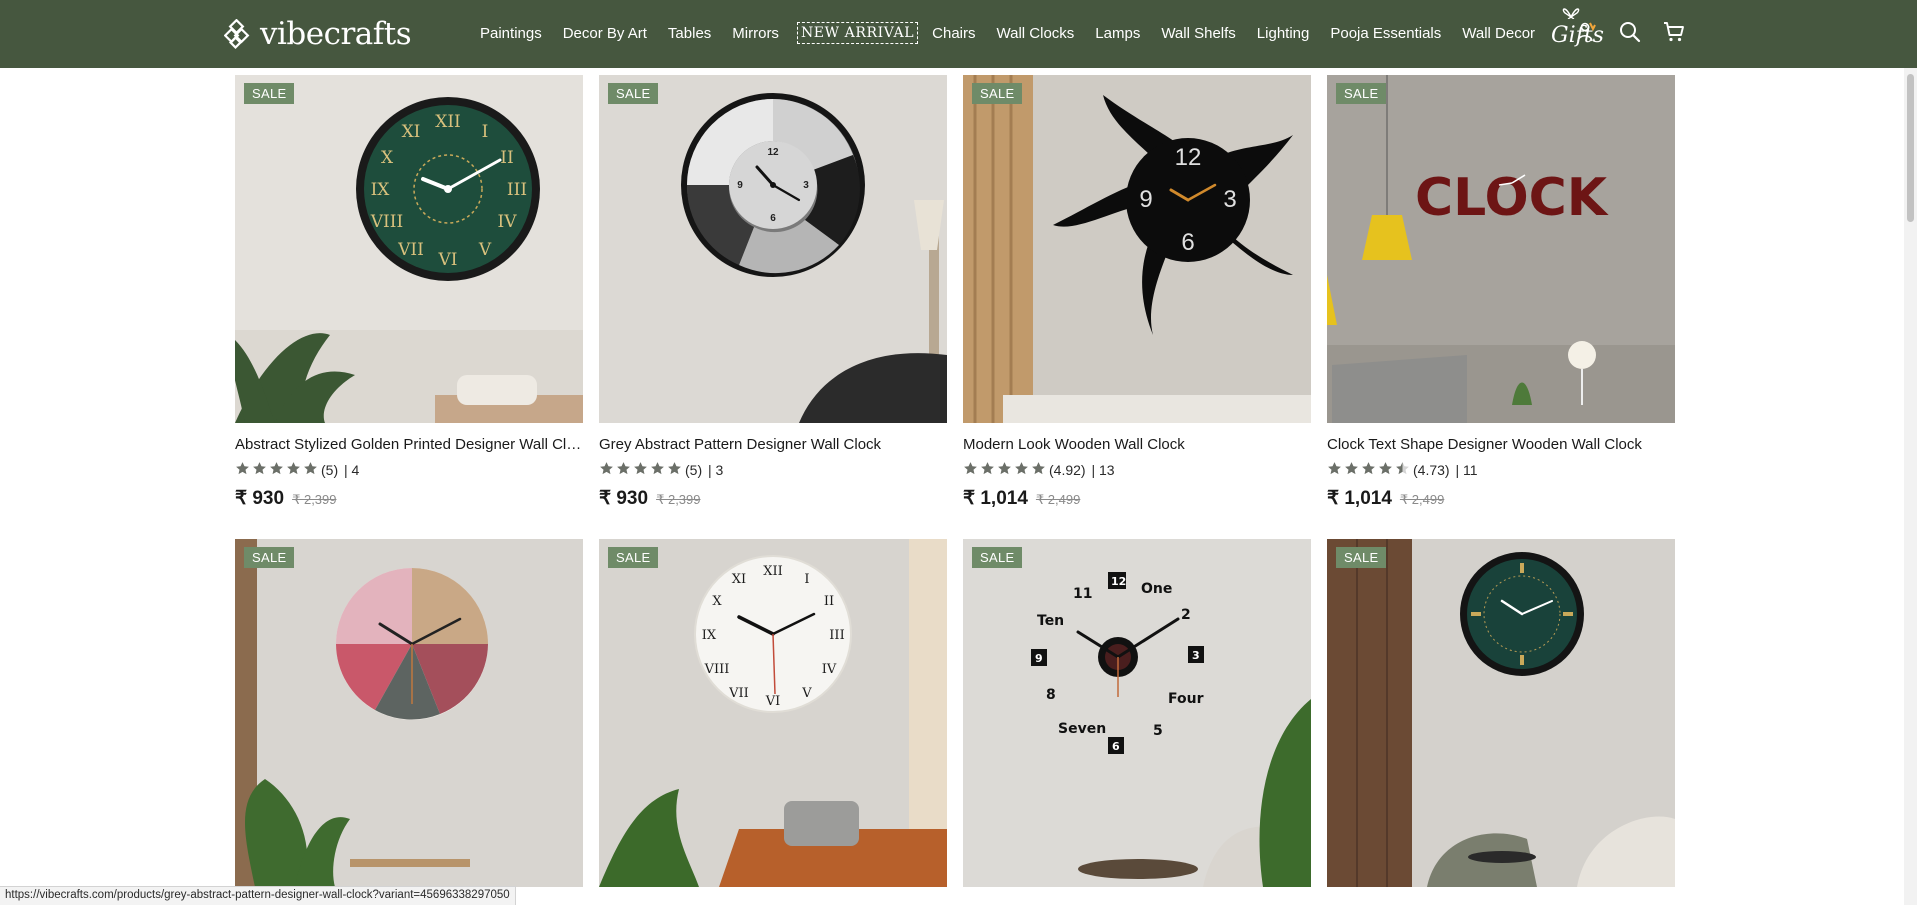 The height and width of the screenshot is (905, 1917). What do you see at coordinates (1036, 33) in the screenshot?
I see `nav-wall-clocks: Wall Clocks` at bounding box center [1036, 33].